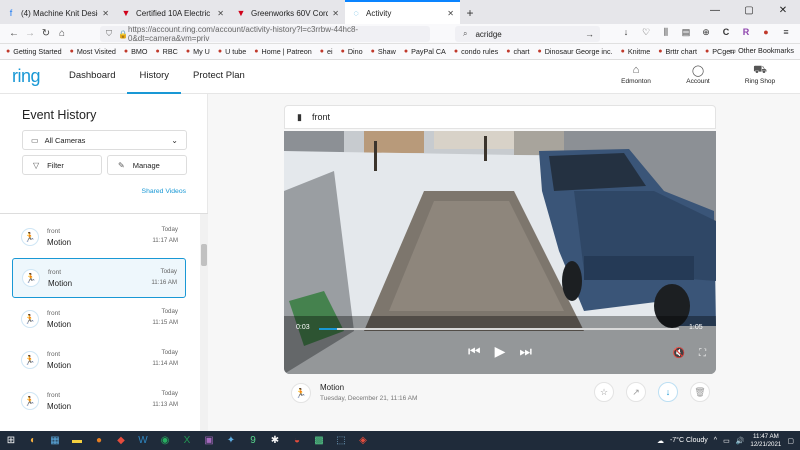  I want to click on browser-tab: ▼ Certified 10A Electric Snow Sh... ✕, so click(172, 13).